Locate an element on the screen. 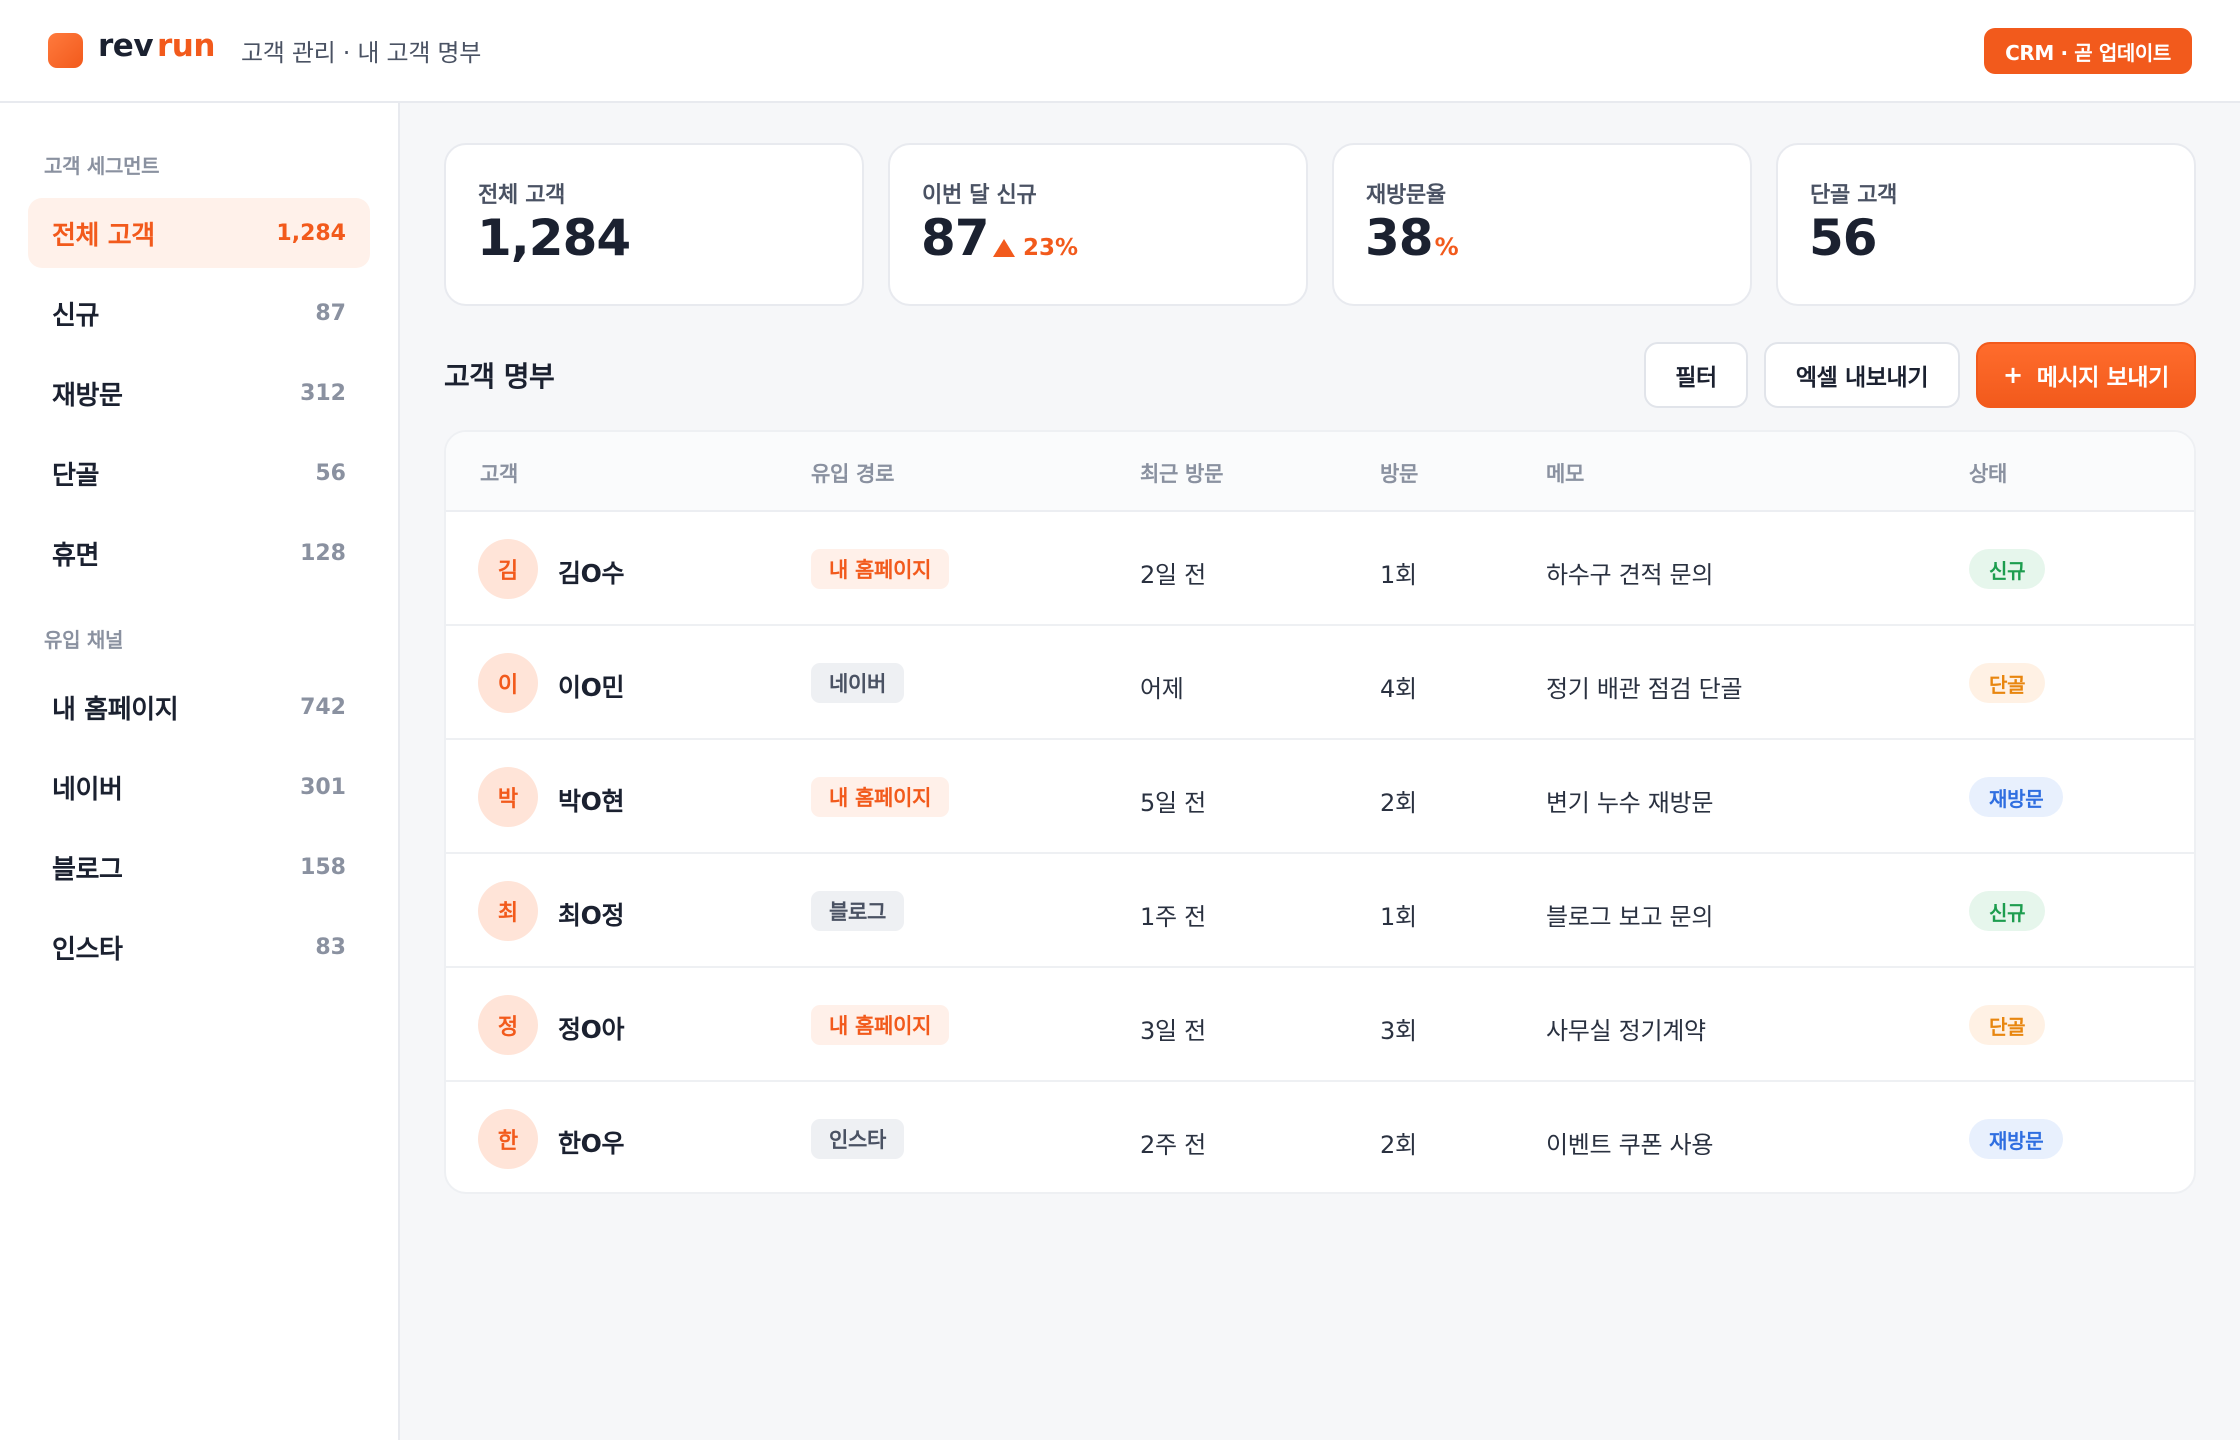 The height and width of the screenshot is (1440, 2240). sidebar-item-new: 신규 87 is located at coordinates (199, 313).